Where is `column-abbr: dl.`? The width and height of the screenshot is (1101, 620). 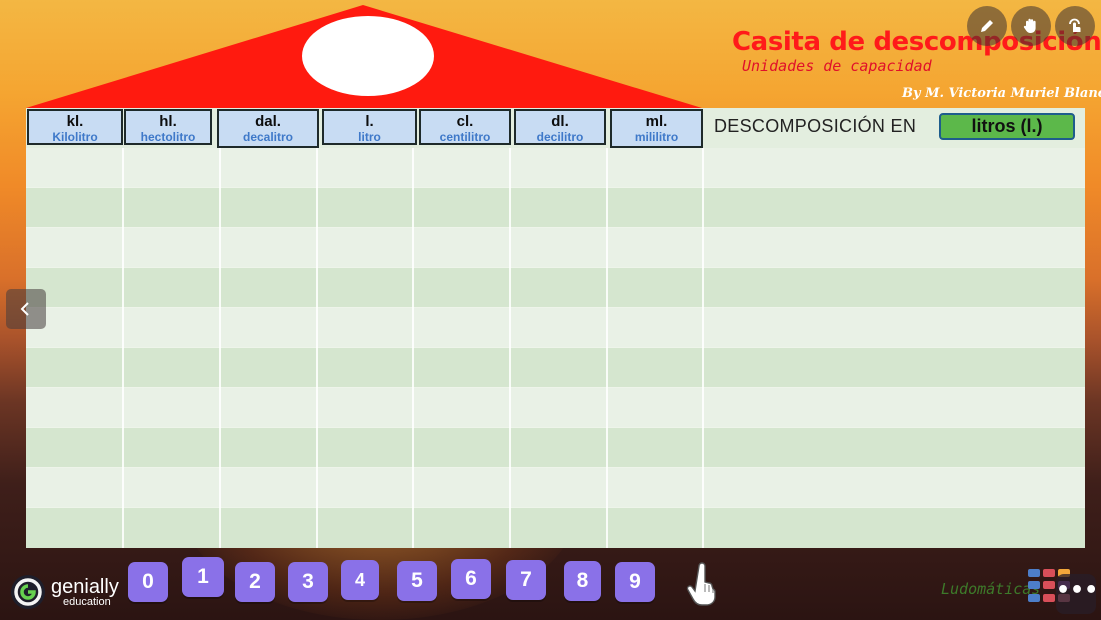
column-abbr: dl. is located at coordinates (560, 121).